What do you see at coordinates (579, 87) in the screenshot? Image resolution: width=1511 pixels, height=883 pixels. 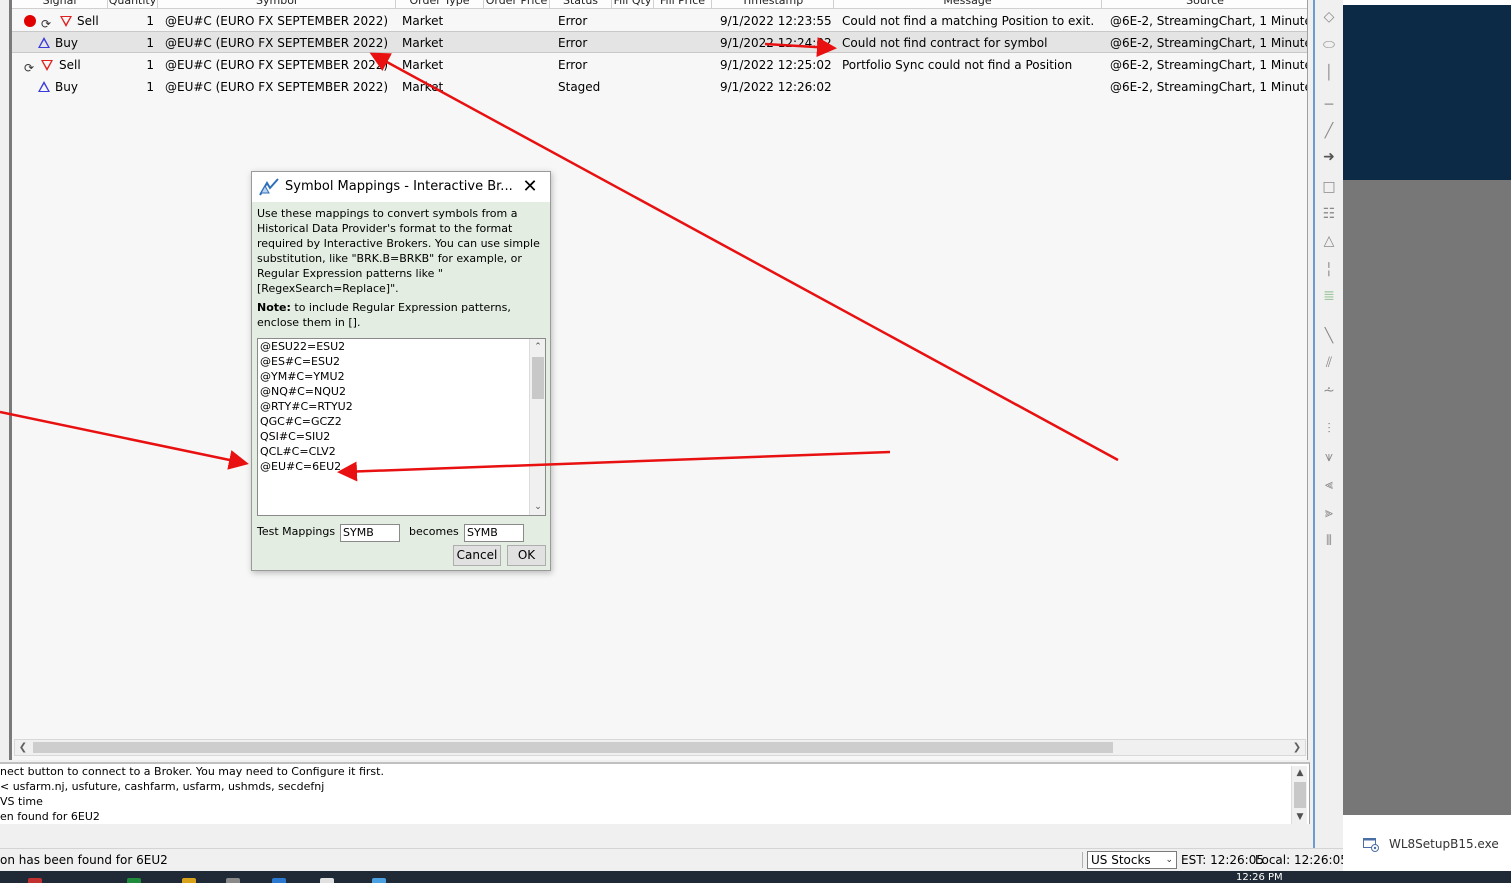 I see `status-cell: Staged` at bounding box center [579, 87].